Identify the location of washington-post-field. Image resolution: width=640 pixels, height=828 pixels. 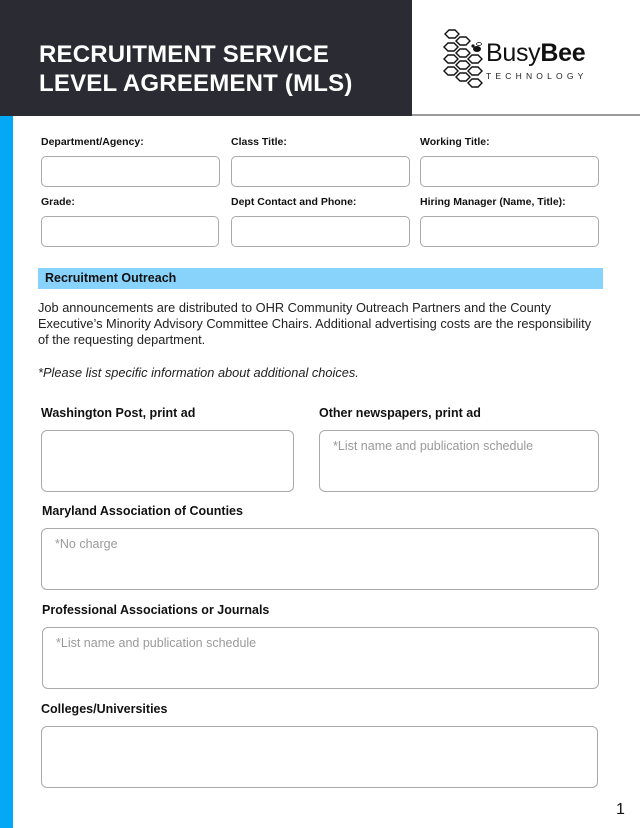
(167, 461).